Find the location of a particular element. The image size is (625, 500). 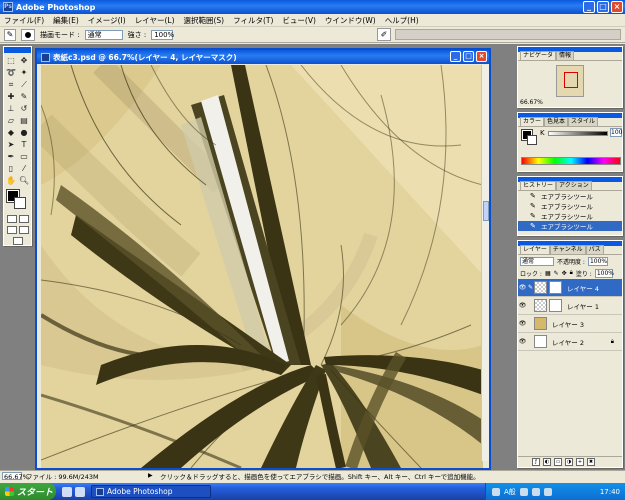

close-button: × is located at coordinates (617, 7).